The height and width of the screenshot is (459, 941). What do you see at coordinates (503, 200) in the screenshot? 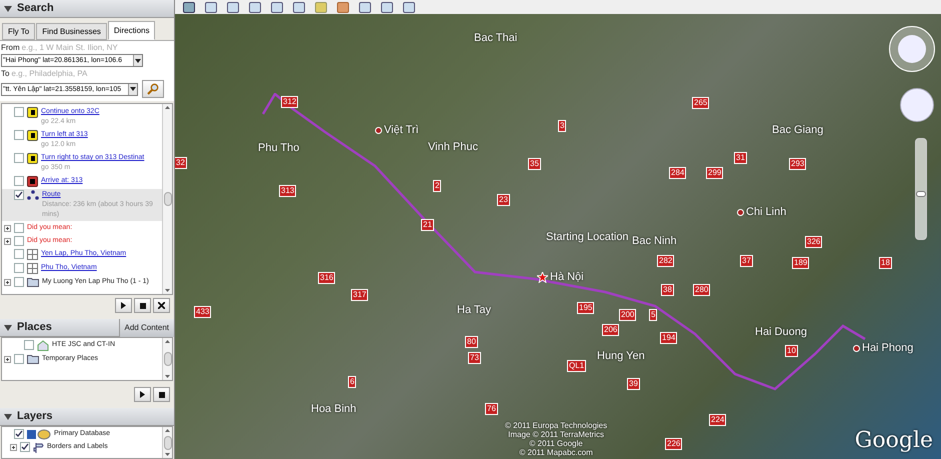
I see `road-shield: 23` at bounding box center [503, 200].